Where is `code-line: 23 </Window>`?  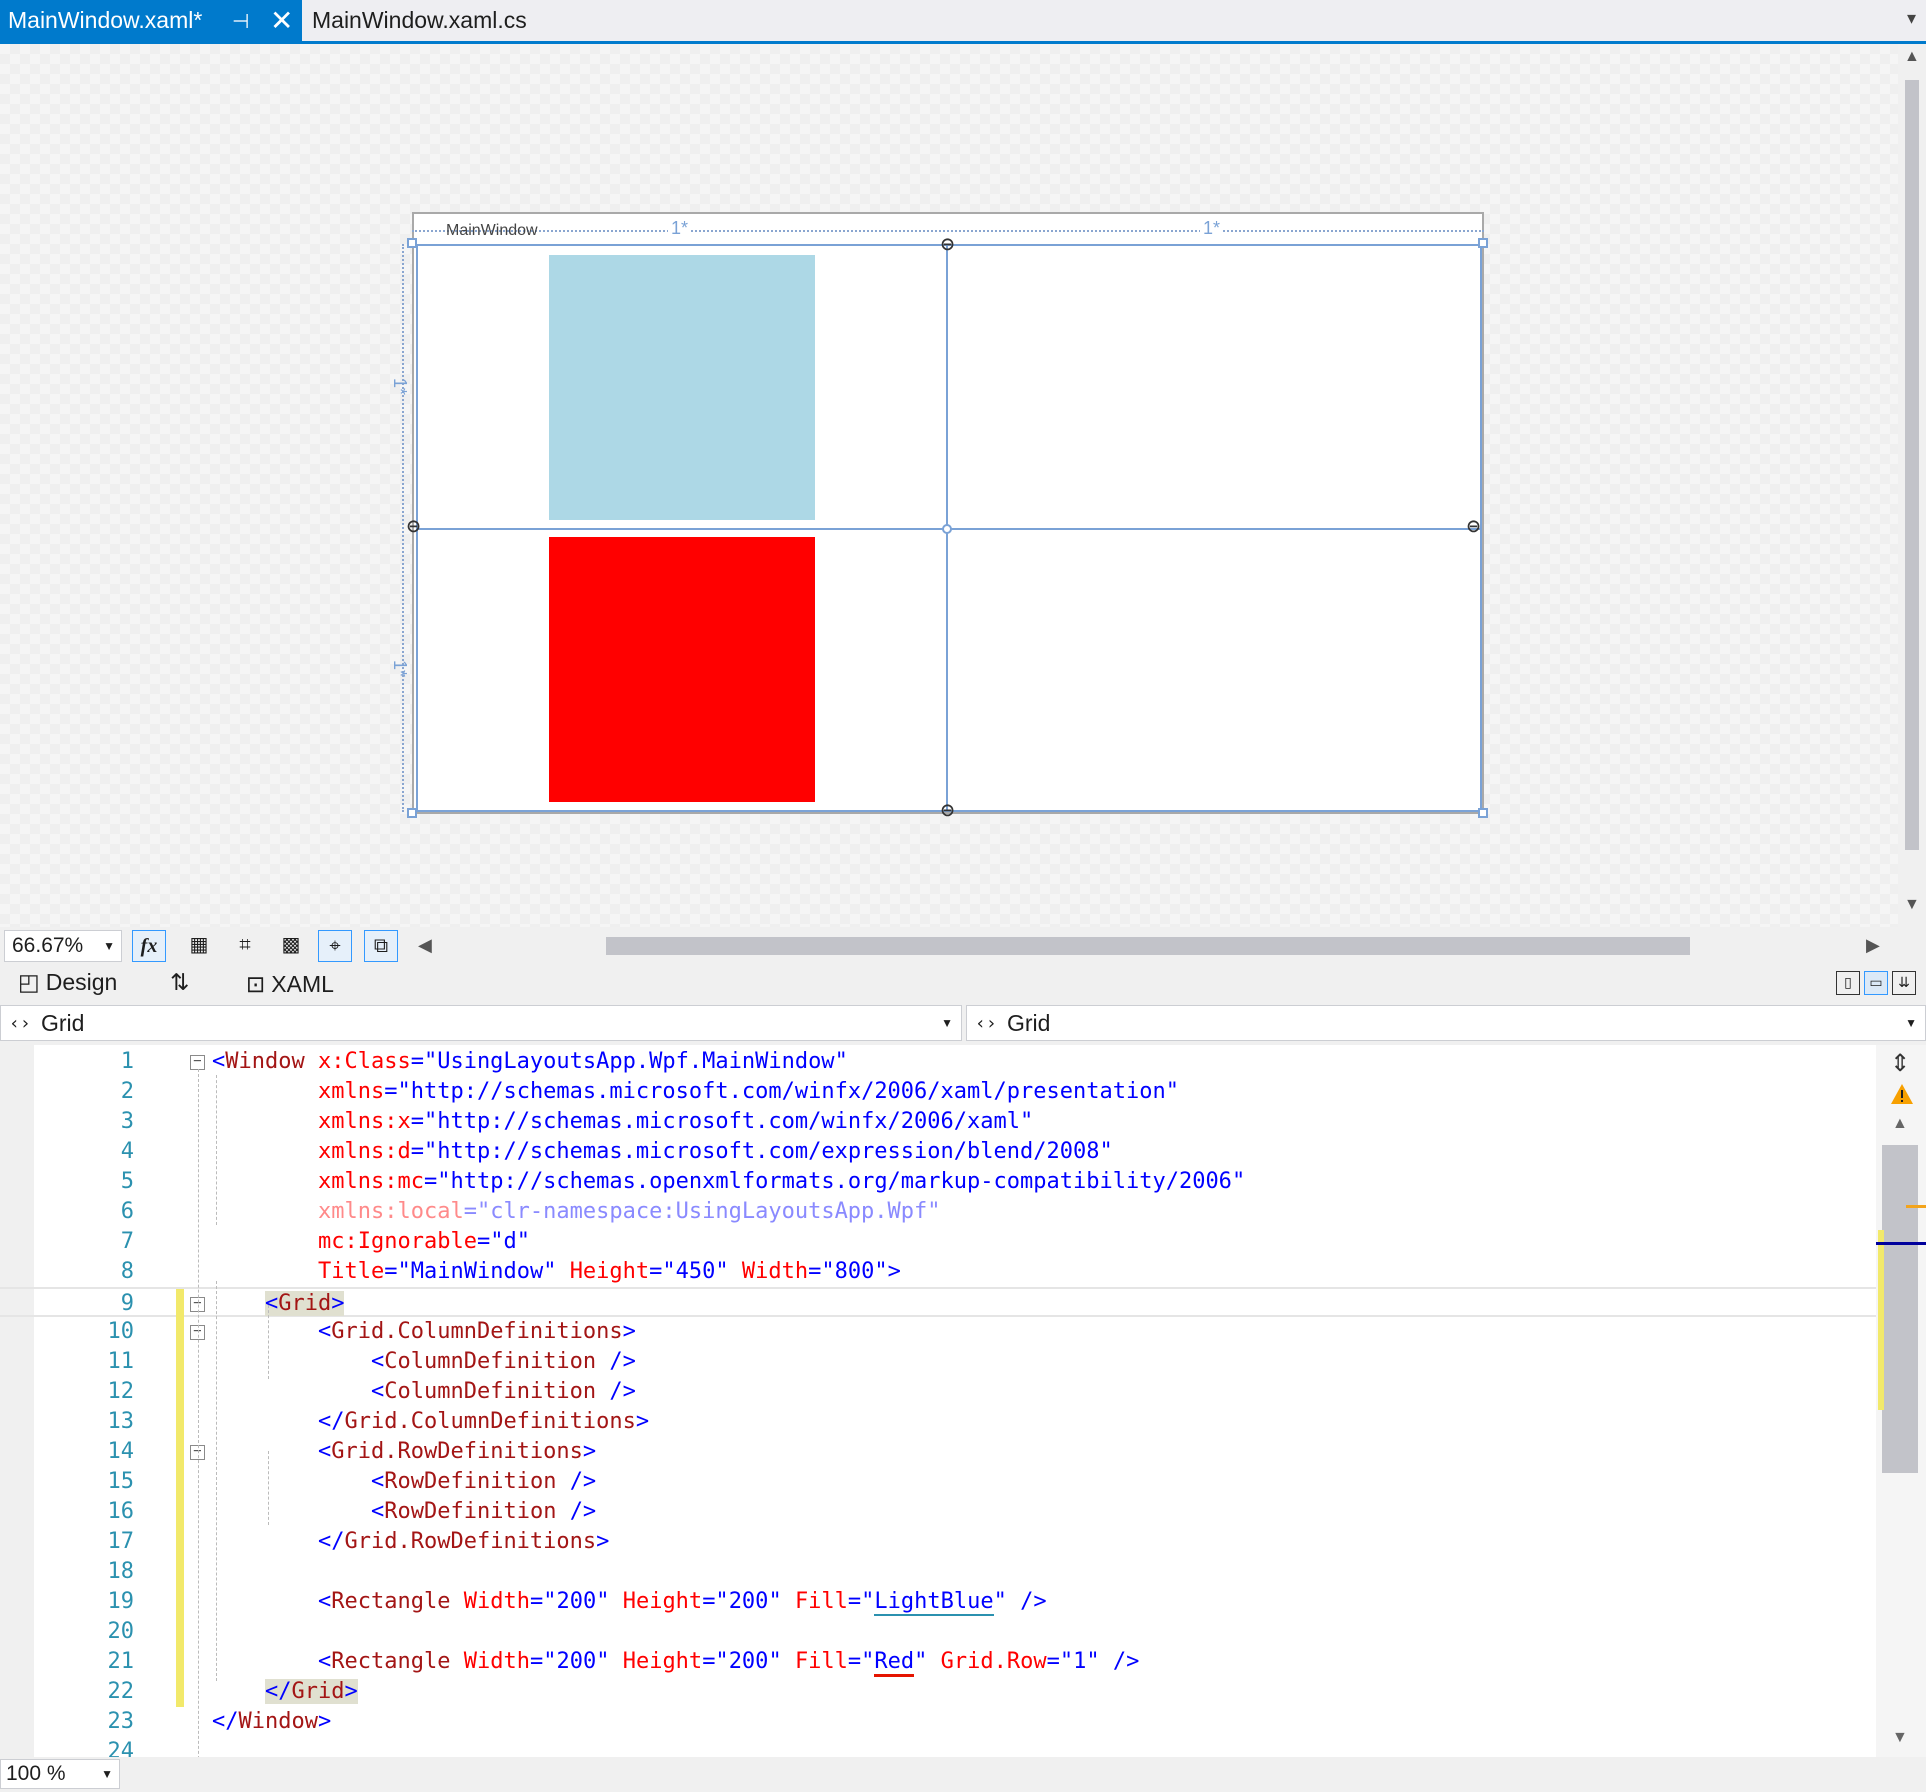
code-line: 23 </Window> is located at coordinates (938, 1722).